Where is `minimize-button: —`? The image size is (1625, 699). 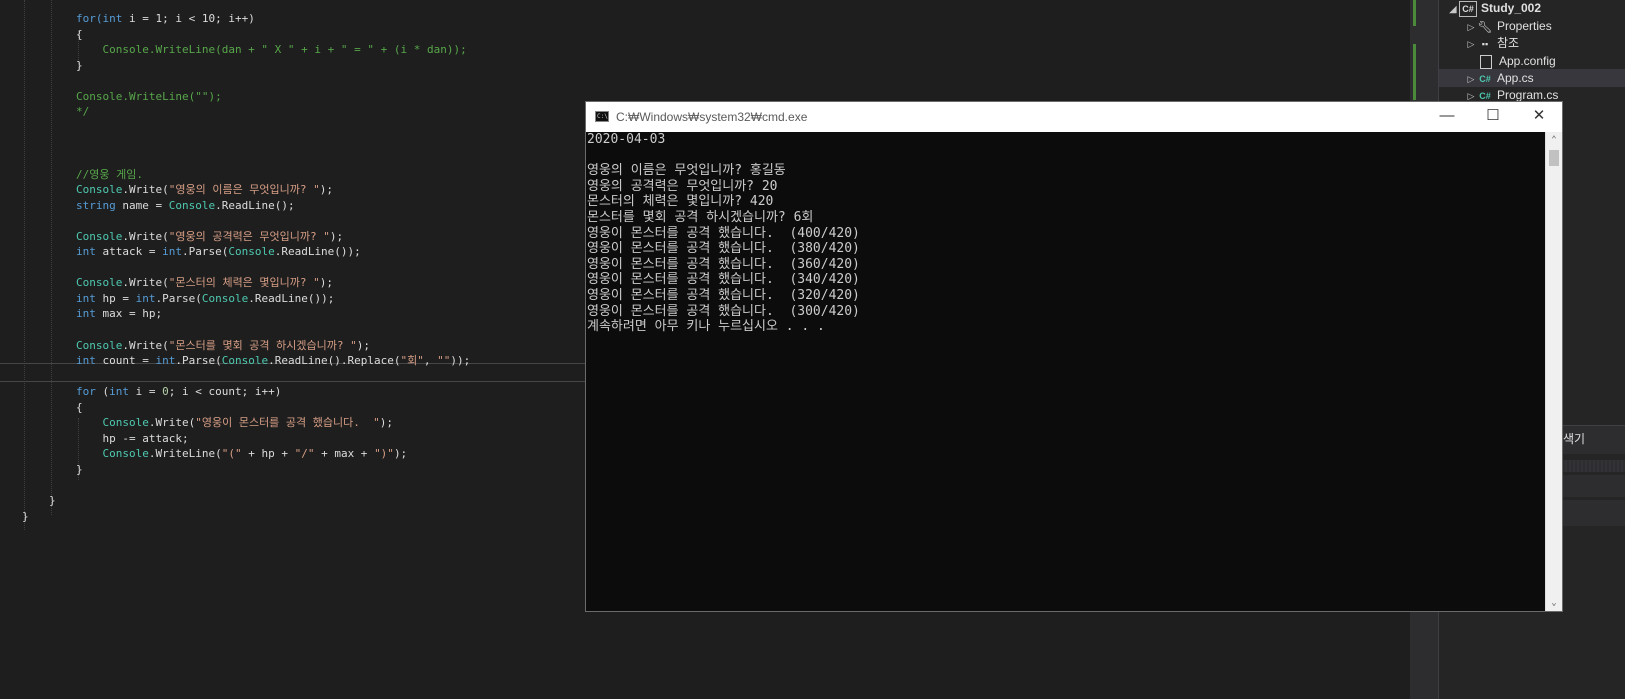 minimize-button: — is located at coordinates (1447, 117).